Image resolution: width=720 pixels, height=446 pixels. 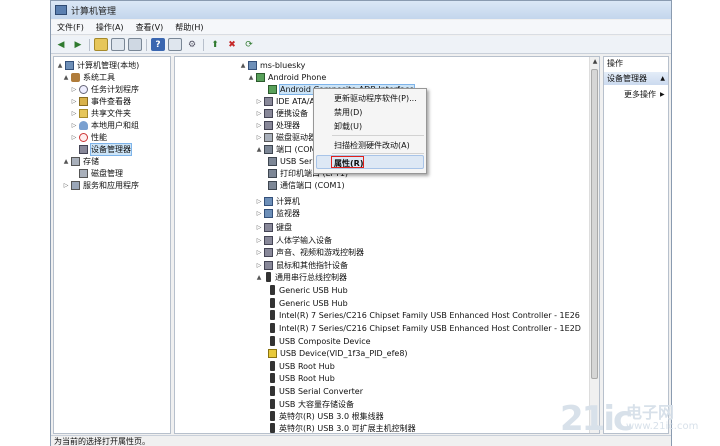 I want to click on tree-item-task-scheduler: ▷ 任务计划程序, so click(x=104, y=89).